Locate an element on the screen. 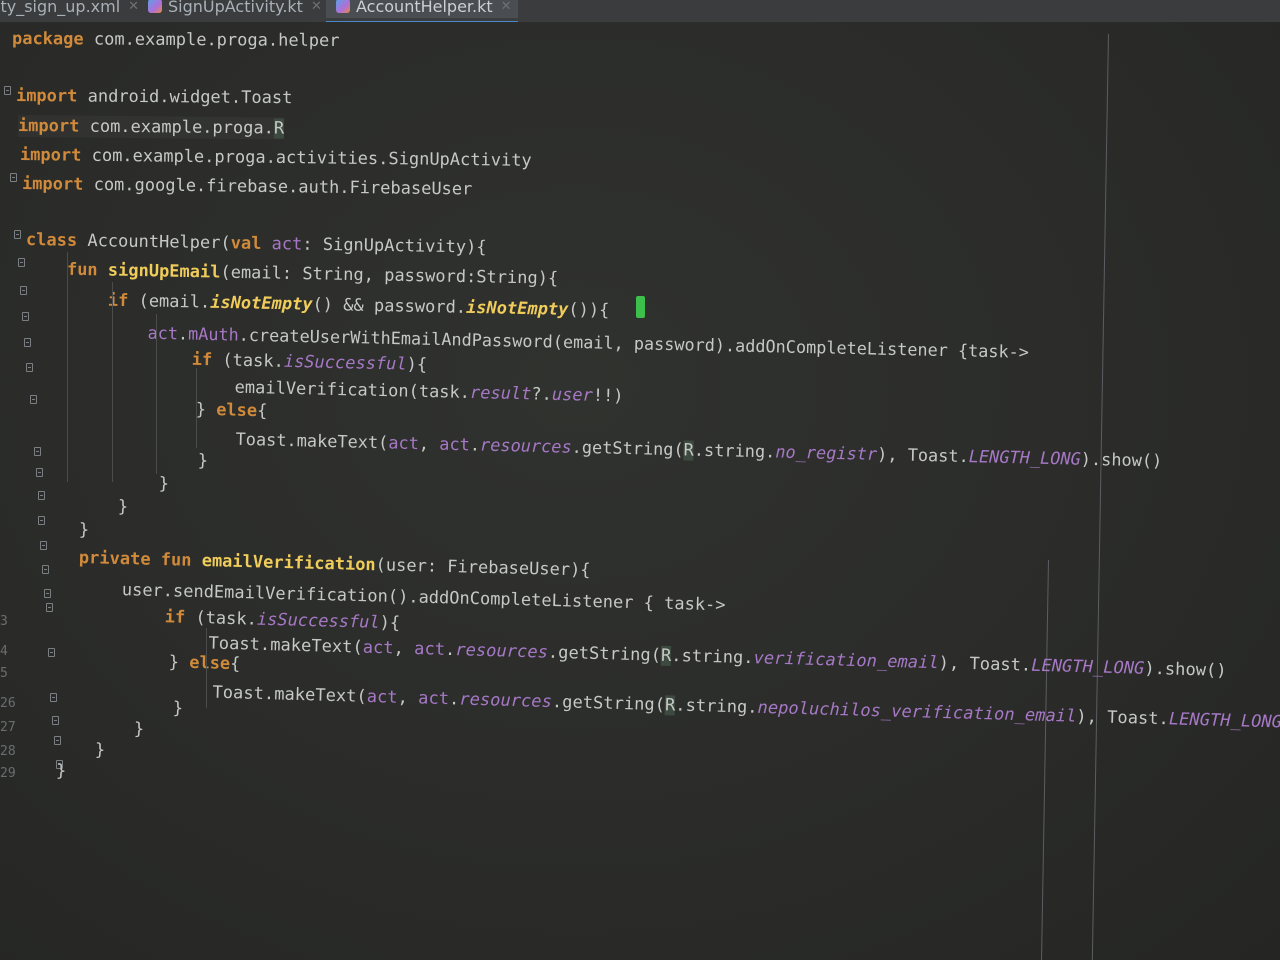 The height and width of the screenshot is (960, 1280). tab-label: SignUpActivity.kt is located at coordinates (235, 8).